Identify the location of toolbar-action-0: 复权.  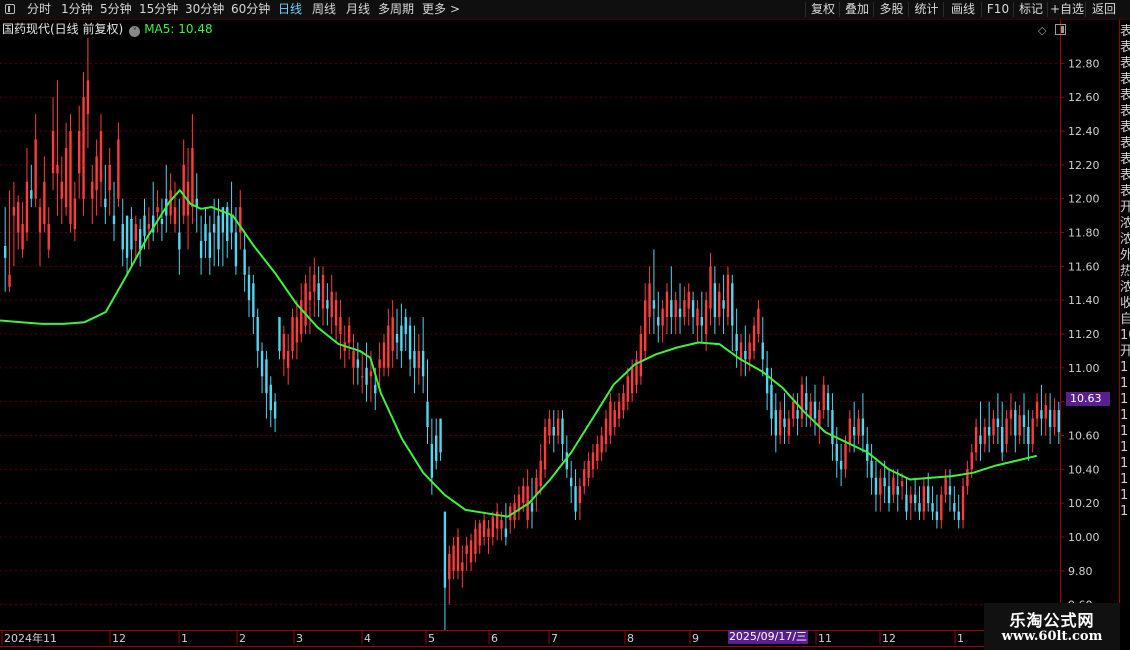
(823, 9).